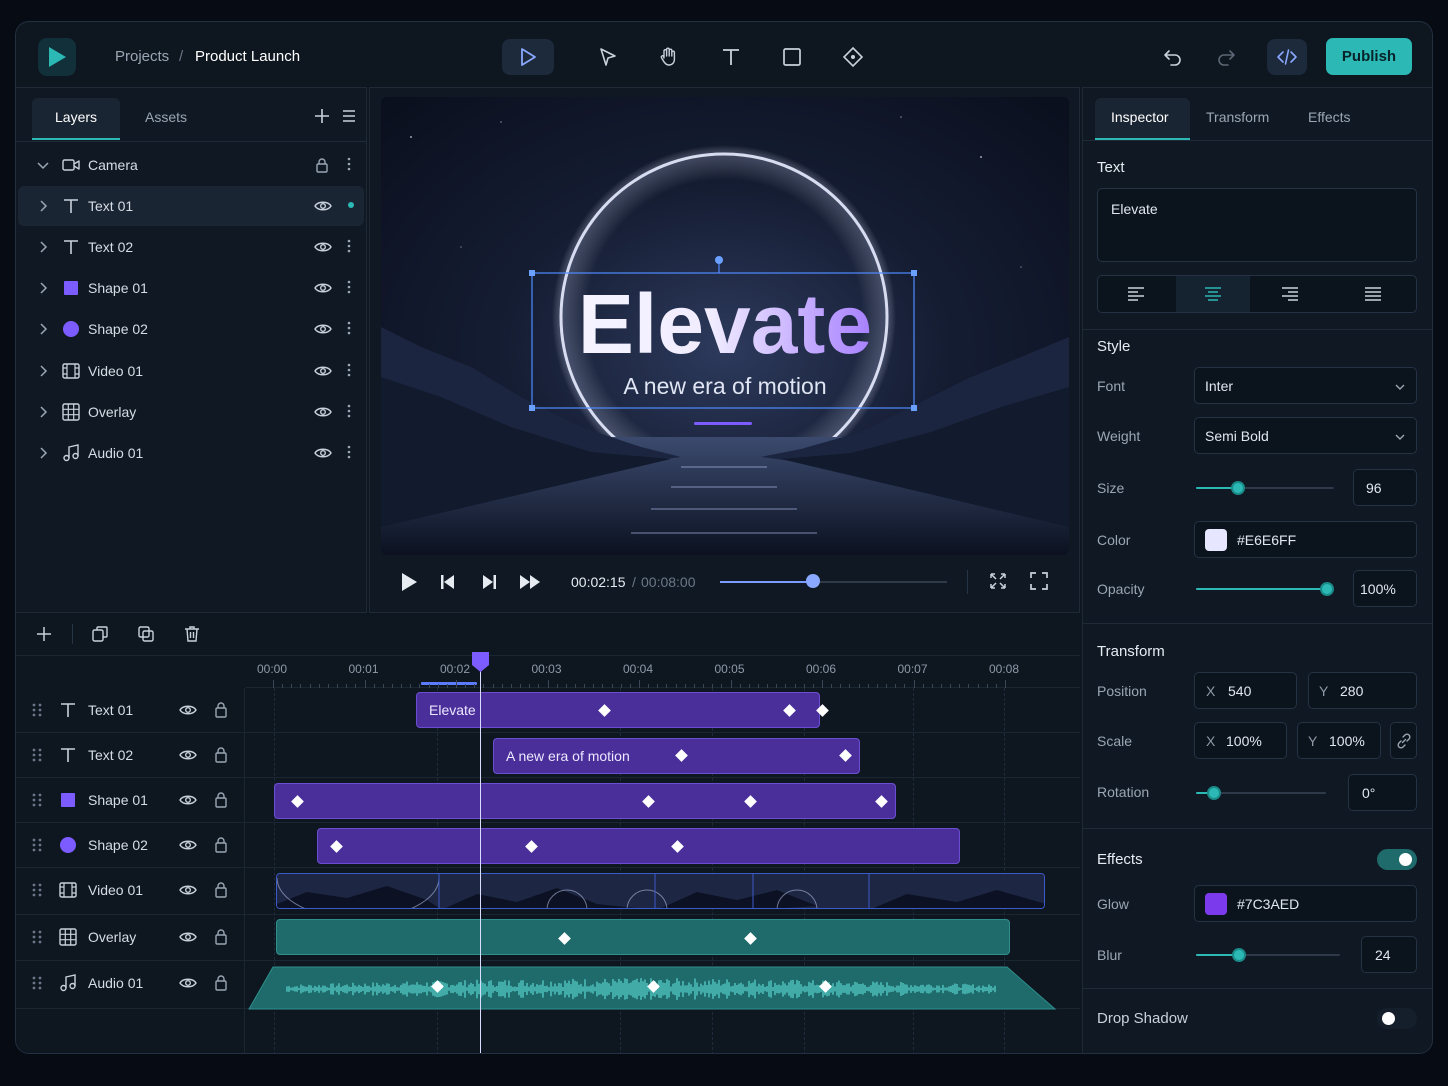 This screenshot has height=1086, width=1448. I want to click on select-tool-button, so click(608, 57).